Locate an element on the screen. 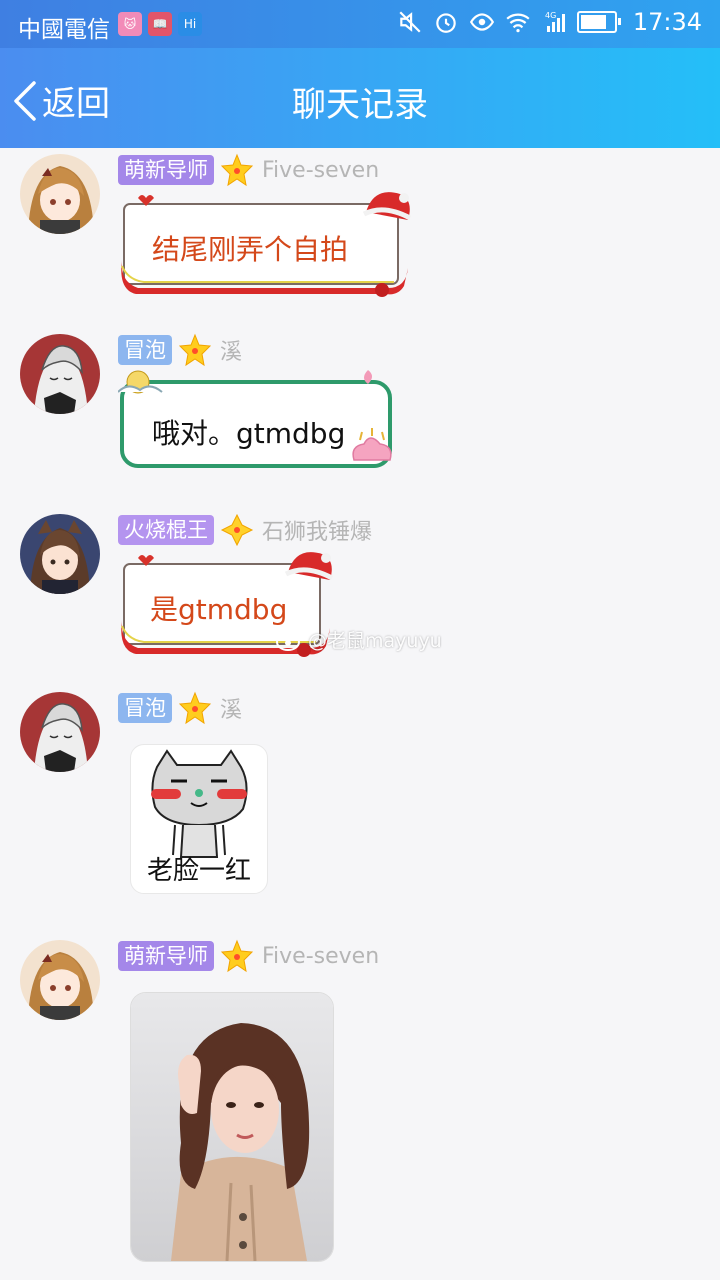 The height and width of the screenshot is (1280, 720). message-bubble: 结尾刚弄个自拍 is located at coordinates (266, 246).